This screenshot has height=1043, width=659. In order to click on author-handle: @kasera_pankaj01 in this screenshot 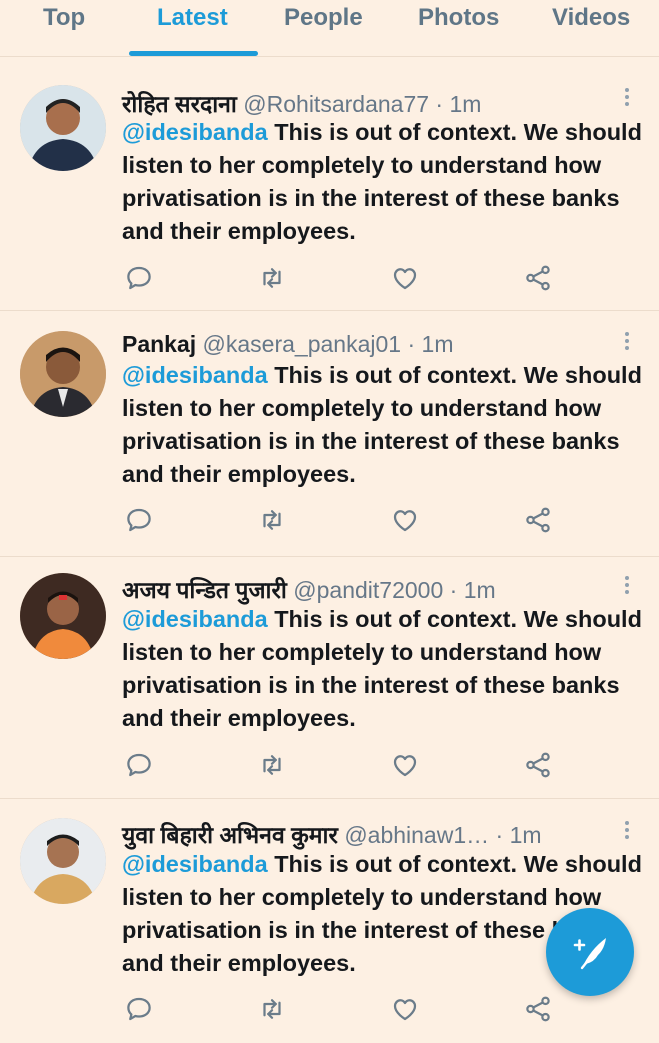, I will do `click(302, 344)`.